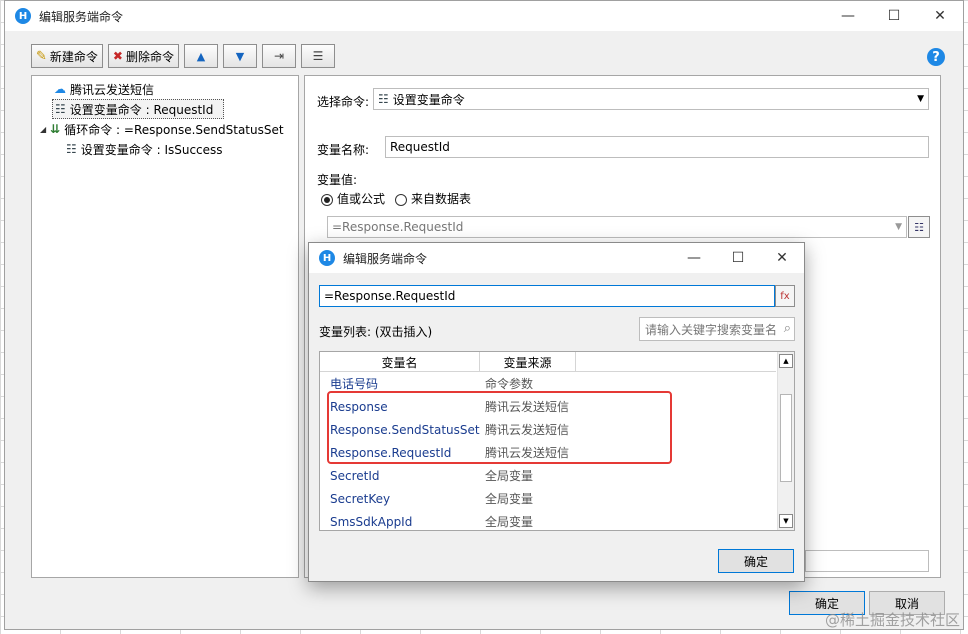  Describe the element at coordinates (651, 99) in the screenshot. I see `select-command-dropdown: ☷ 设置变量命令 ▼` at that location.